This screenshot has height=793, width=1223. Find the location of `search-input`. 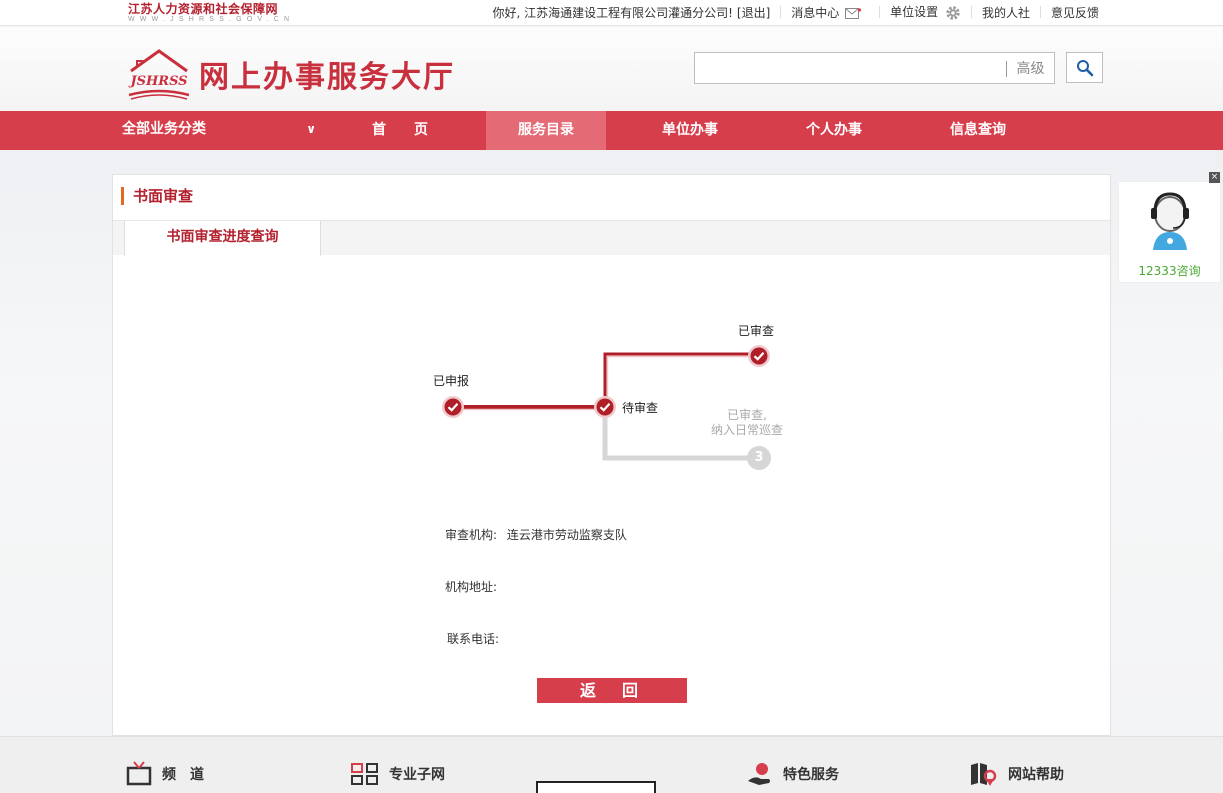

search-input is located at coordinates (849, 68).